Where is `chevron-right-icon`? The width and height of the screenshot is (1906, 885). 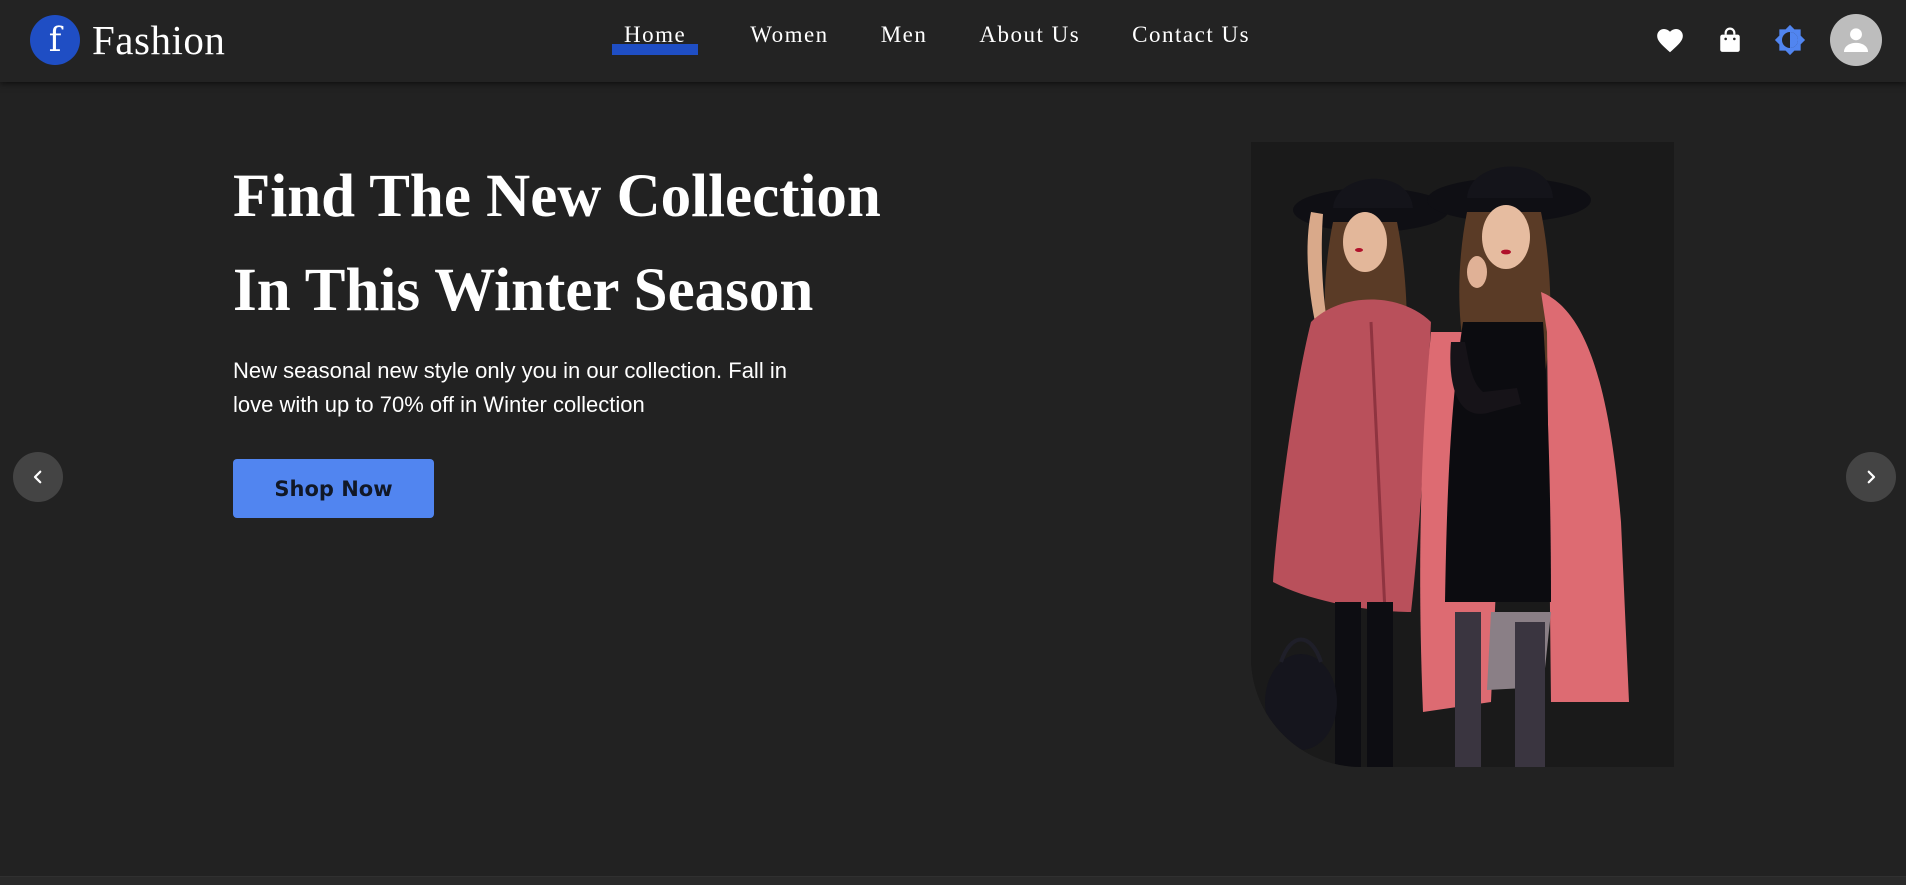 chevron-right-icon is located at coordinates (1871, 477).